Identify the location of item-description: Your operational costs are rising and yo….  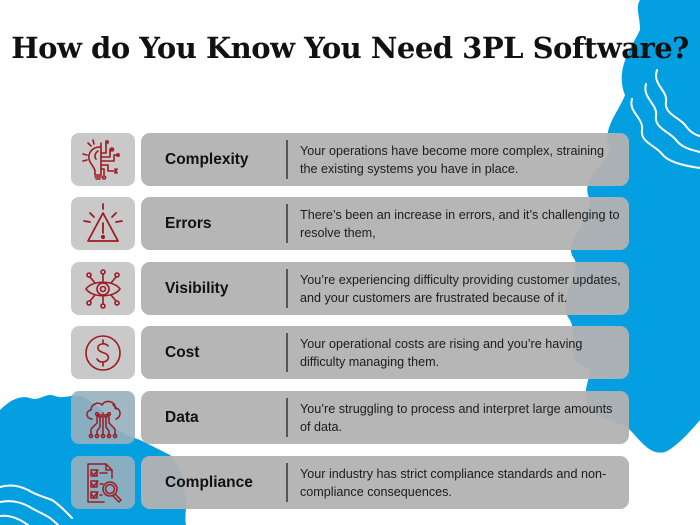
(462, 352).